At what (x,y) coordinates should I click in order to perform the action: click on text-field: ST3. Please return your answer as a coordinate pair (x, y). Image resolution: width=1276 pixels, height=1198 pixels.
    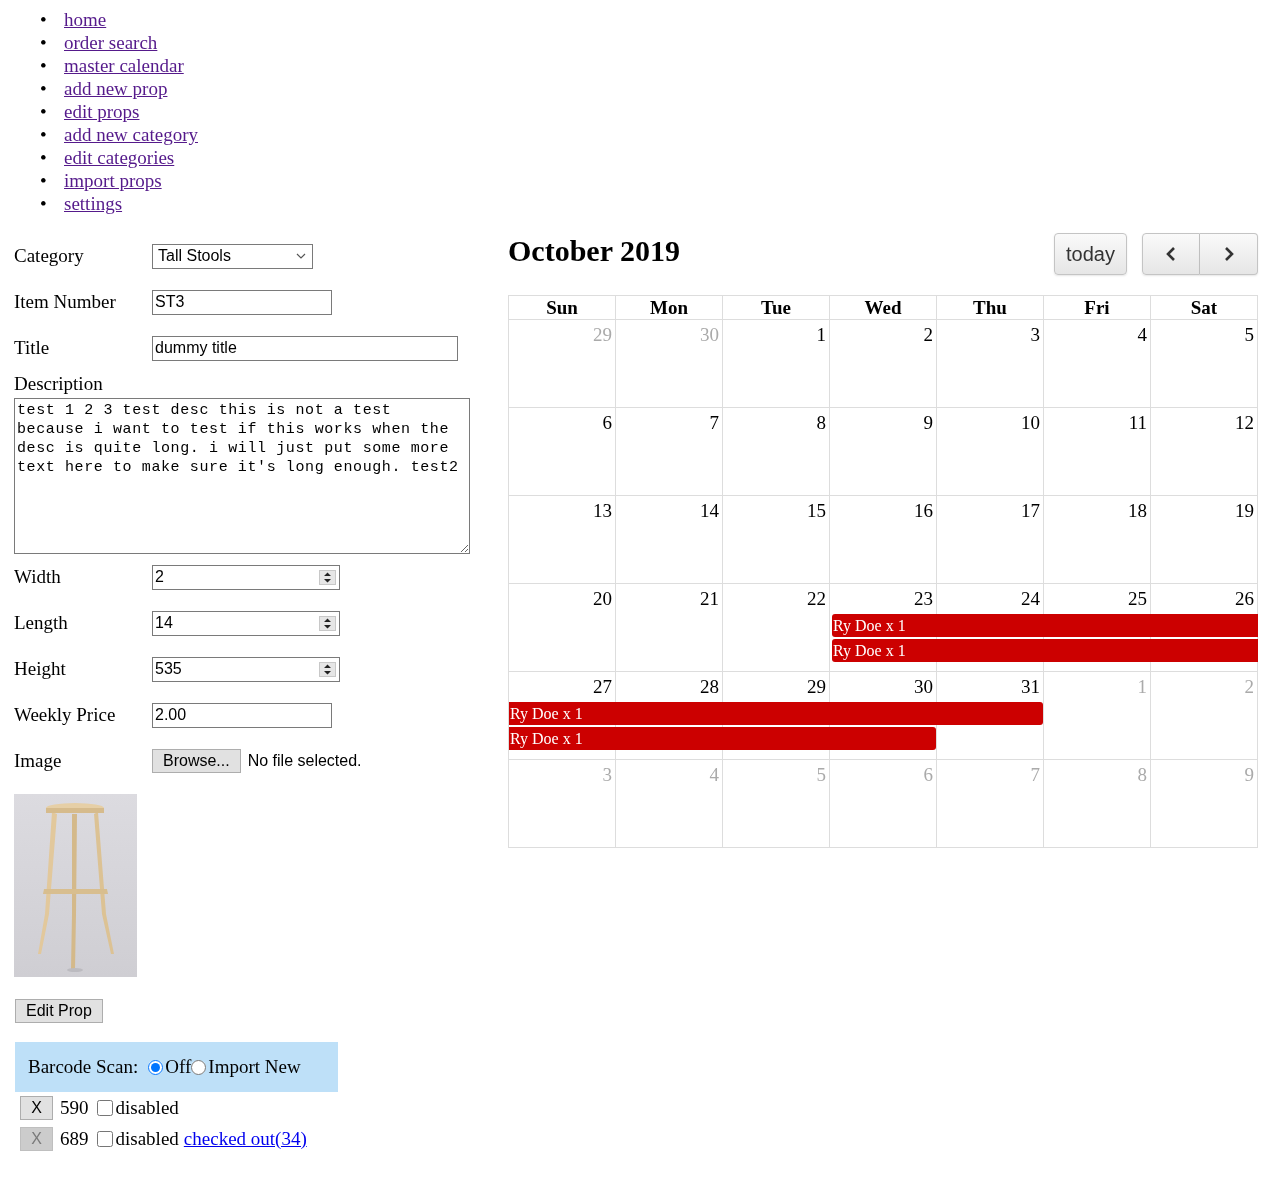
    Looking at the image, I should click on (242, 302).